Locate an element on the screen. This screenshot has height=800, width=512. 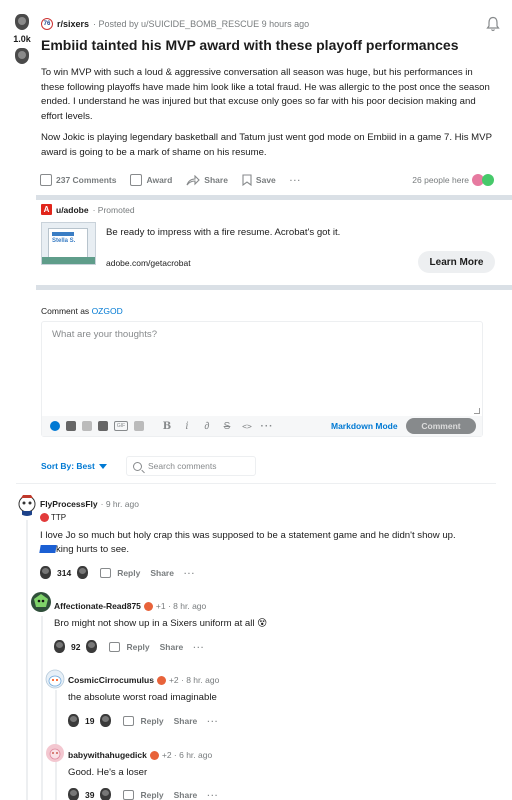
comment-author: FlyProcessFly is located at coordinates (69, 504).